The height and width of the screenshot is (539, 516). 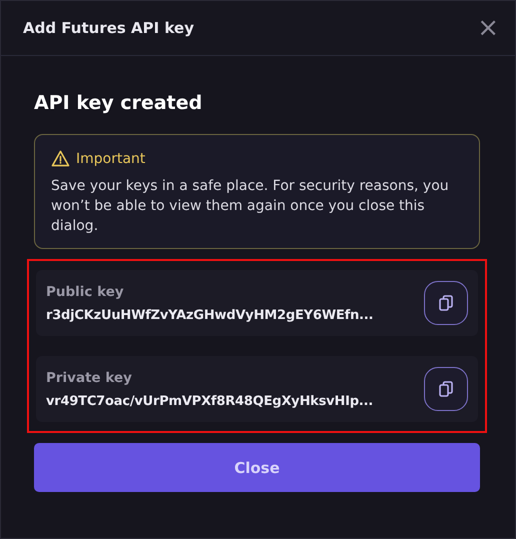 I want to click on dialog-title: Add Futures API key, so click(x=108, y=28).